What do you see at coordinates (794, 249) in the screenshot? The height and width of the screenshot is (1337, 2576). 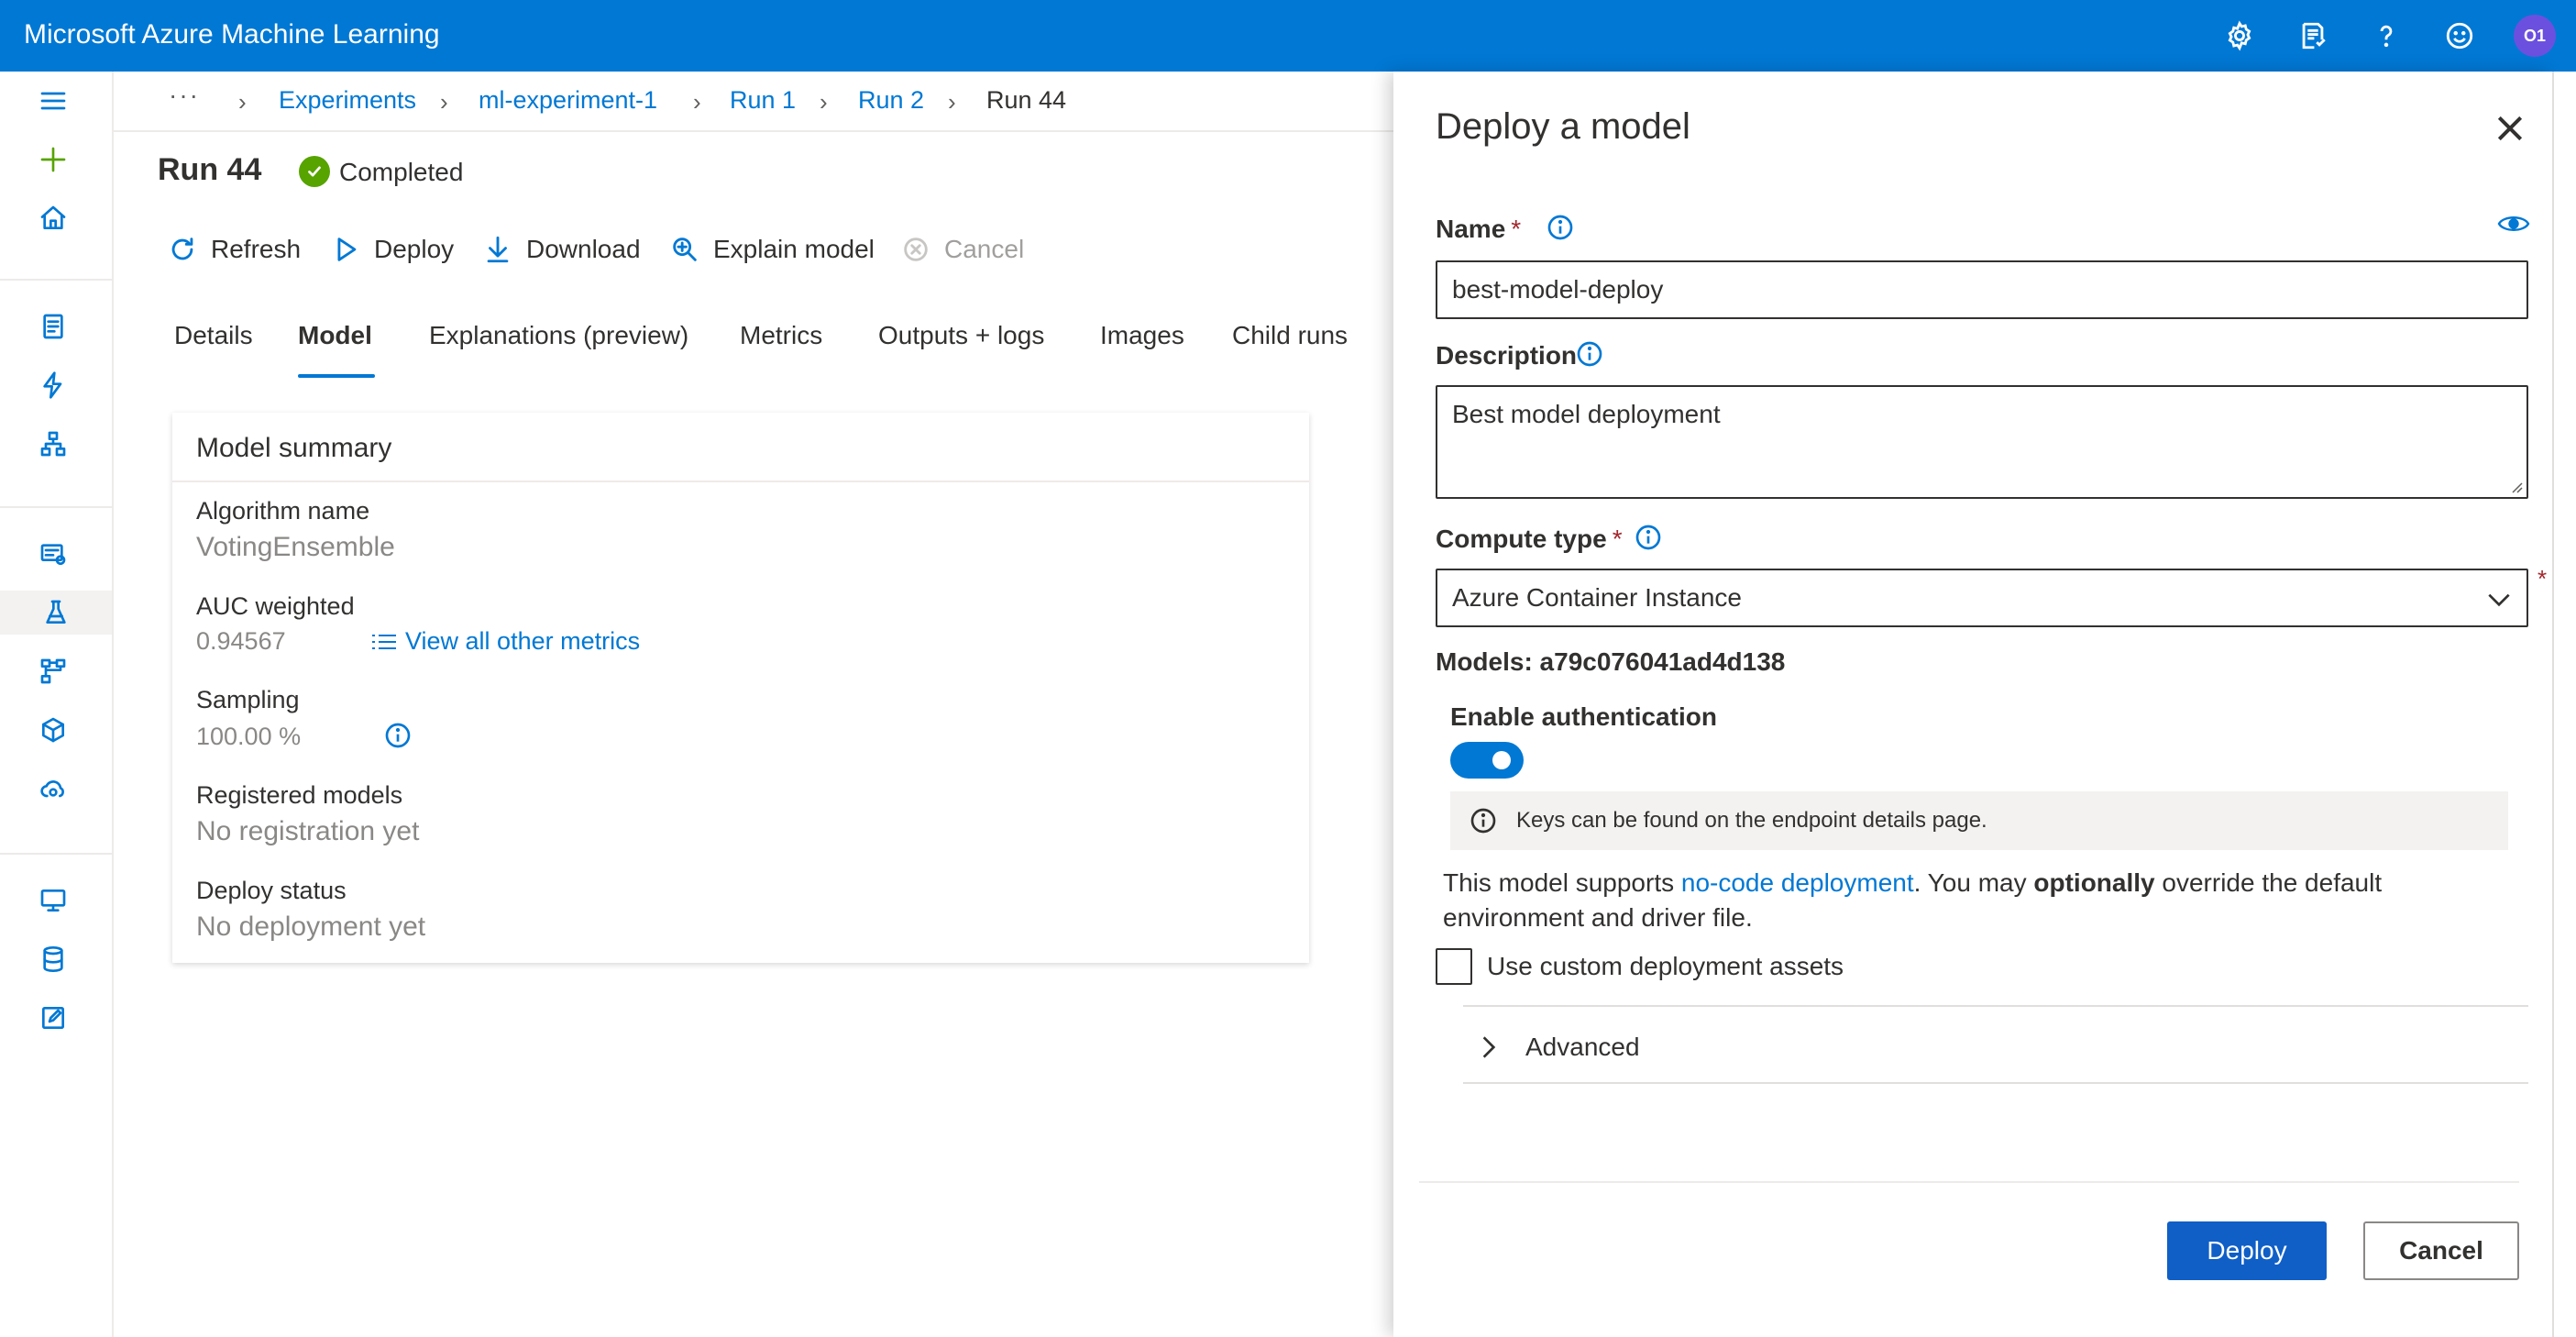 I see `explain-model-label: Explain model` at bounding box center [794, 249].